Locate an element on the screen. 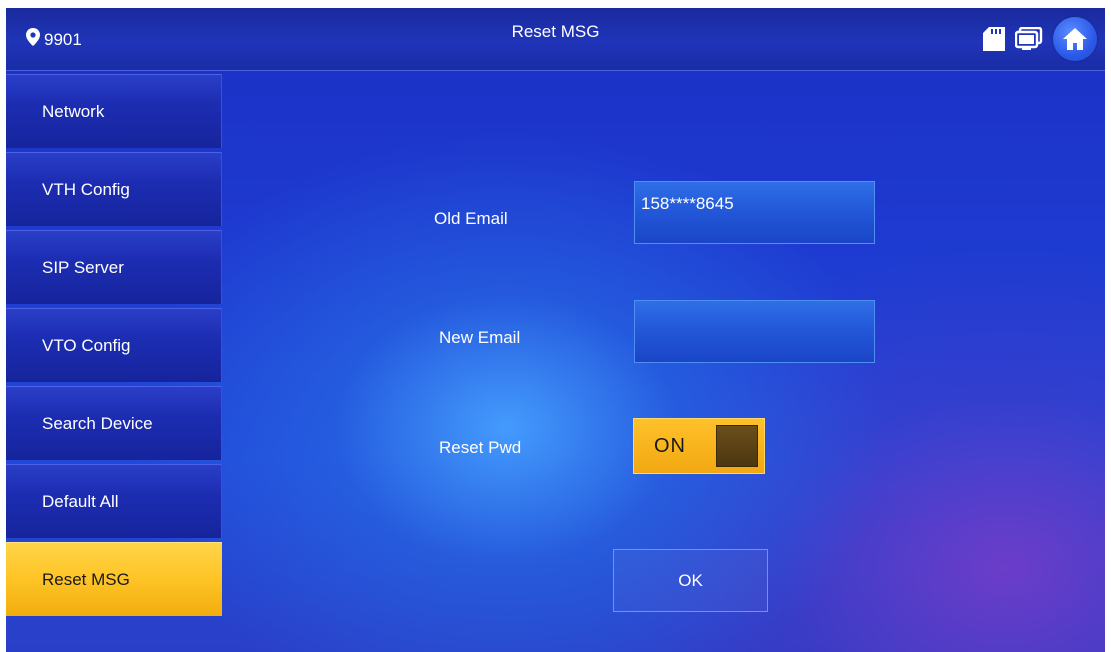 The width and height of the screenshot is (1111, 652). sidebar-item-network: Network is located at coordinates (114, 111).